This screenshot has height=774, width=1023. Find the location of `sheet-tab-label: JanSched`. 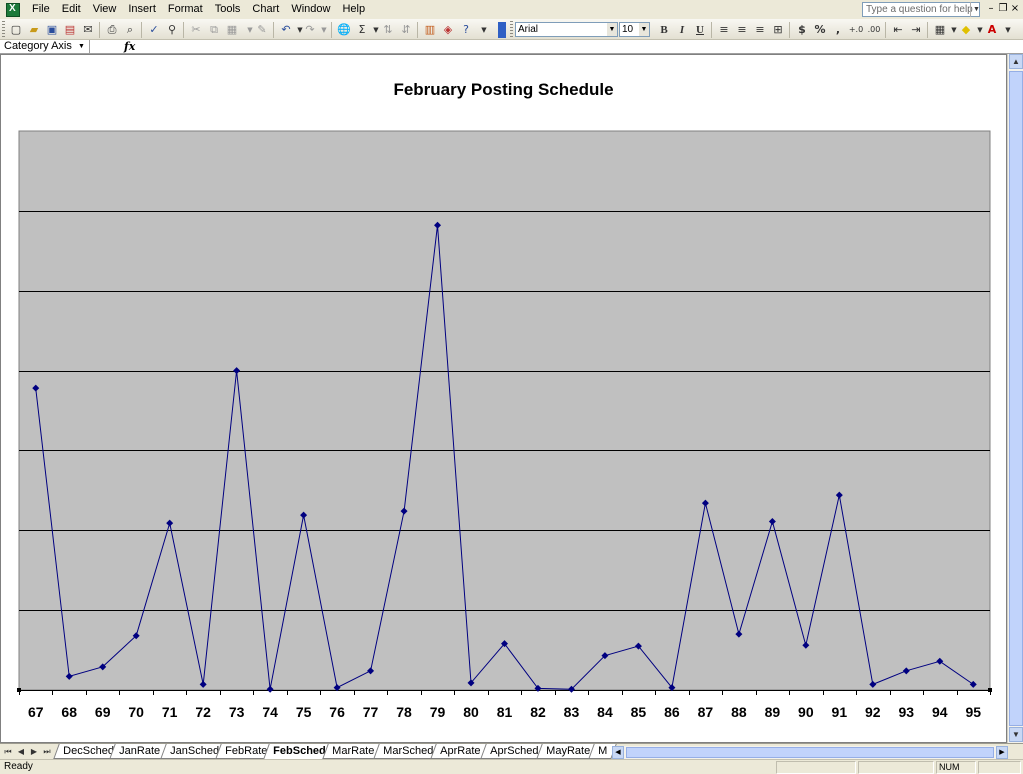

sheet-tab-label: JanSched is located at coordinates (195, 751).